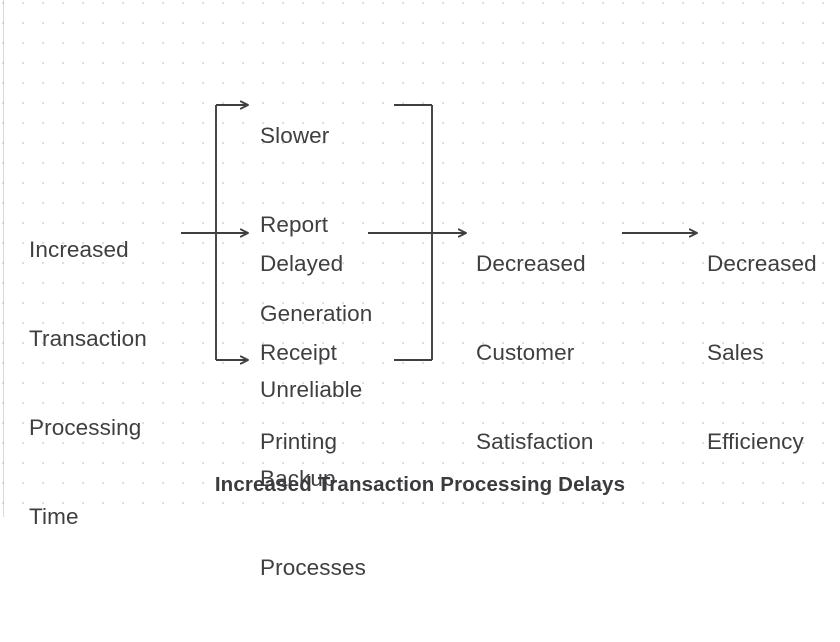  What do you see at coordinates (88, 338) in the screenshot?
I see `node-line: Transaction` at bounding box center [88, 338].